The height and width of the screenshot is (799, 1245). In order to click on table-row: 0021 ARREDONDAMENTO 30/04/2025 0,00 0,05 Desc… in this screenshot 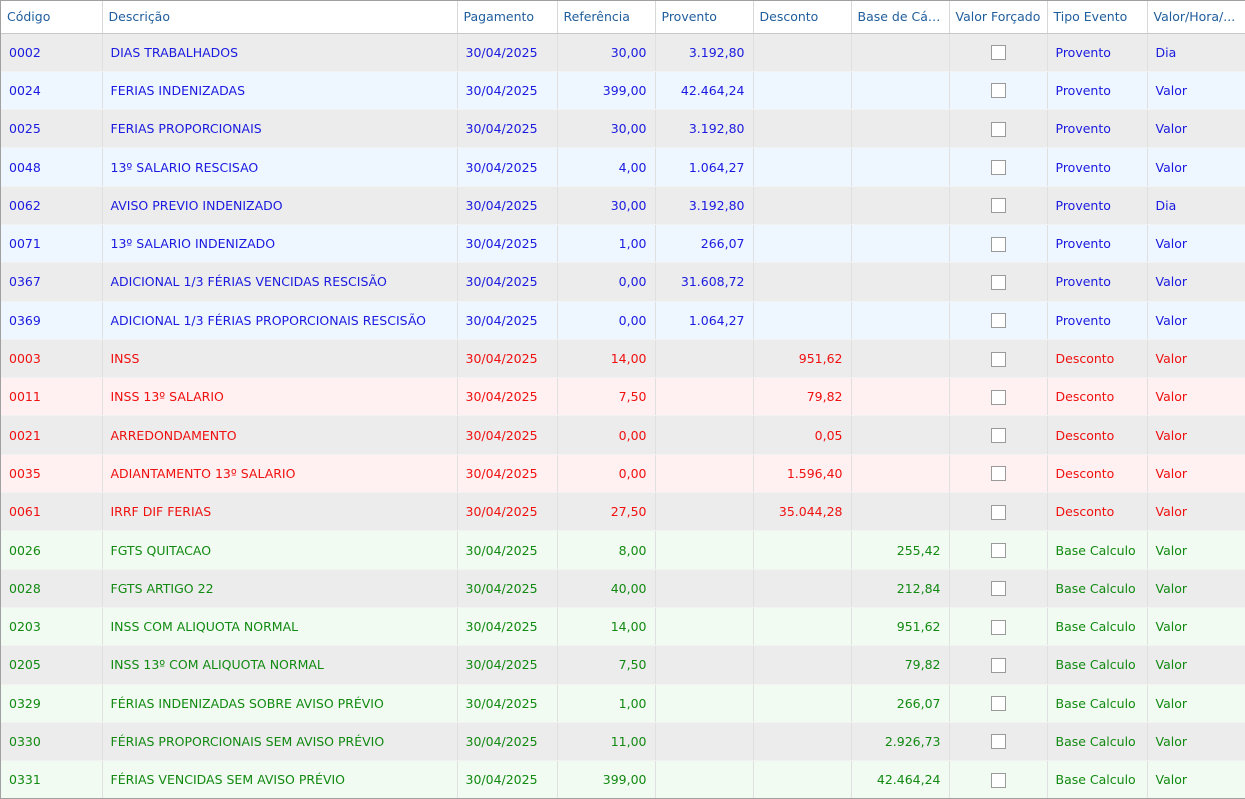, I will do `click(623, 435)`.